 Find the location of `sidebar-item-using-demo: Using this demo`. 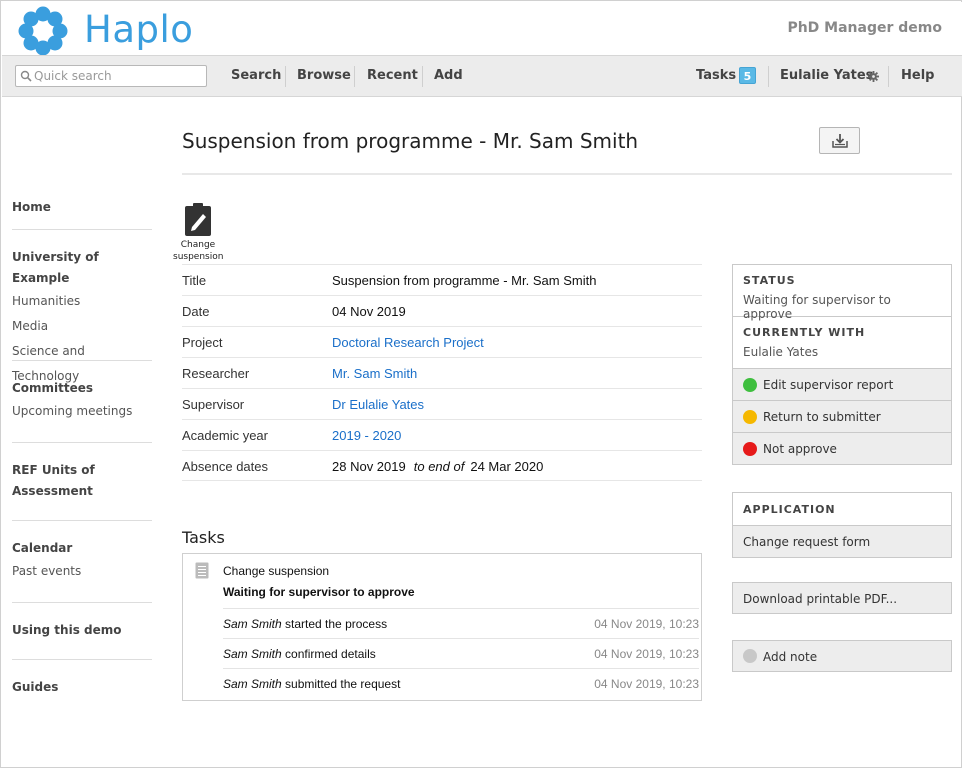

sidebar-item-using-demo: Using this demo is located at coordinates (82, 630).